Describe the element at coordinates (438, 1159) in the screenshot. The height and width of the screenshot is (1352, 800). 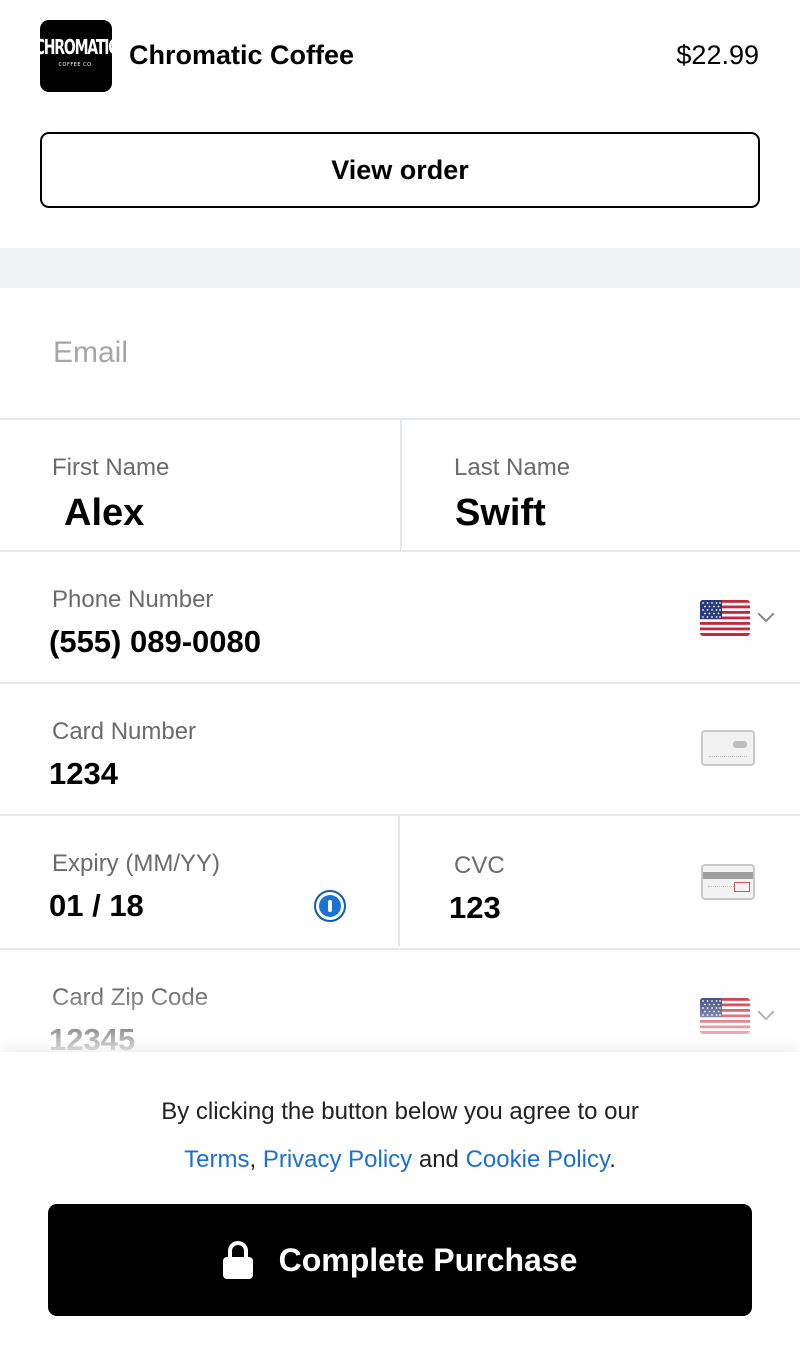
I see `agreement-and: and` at that location.